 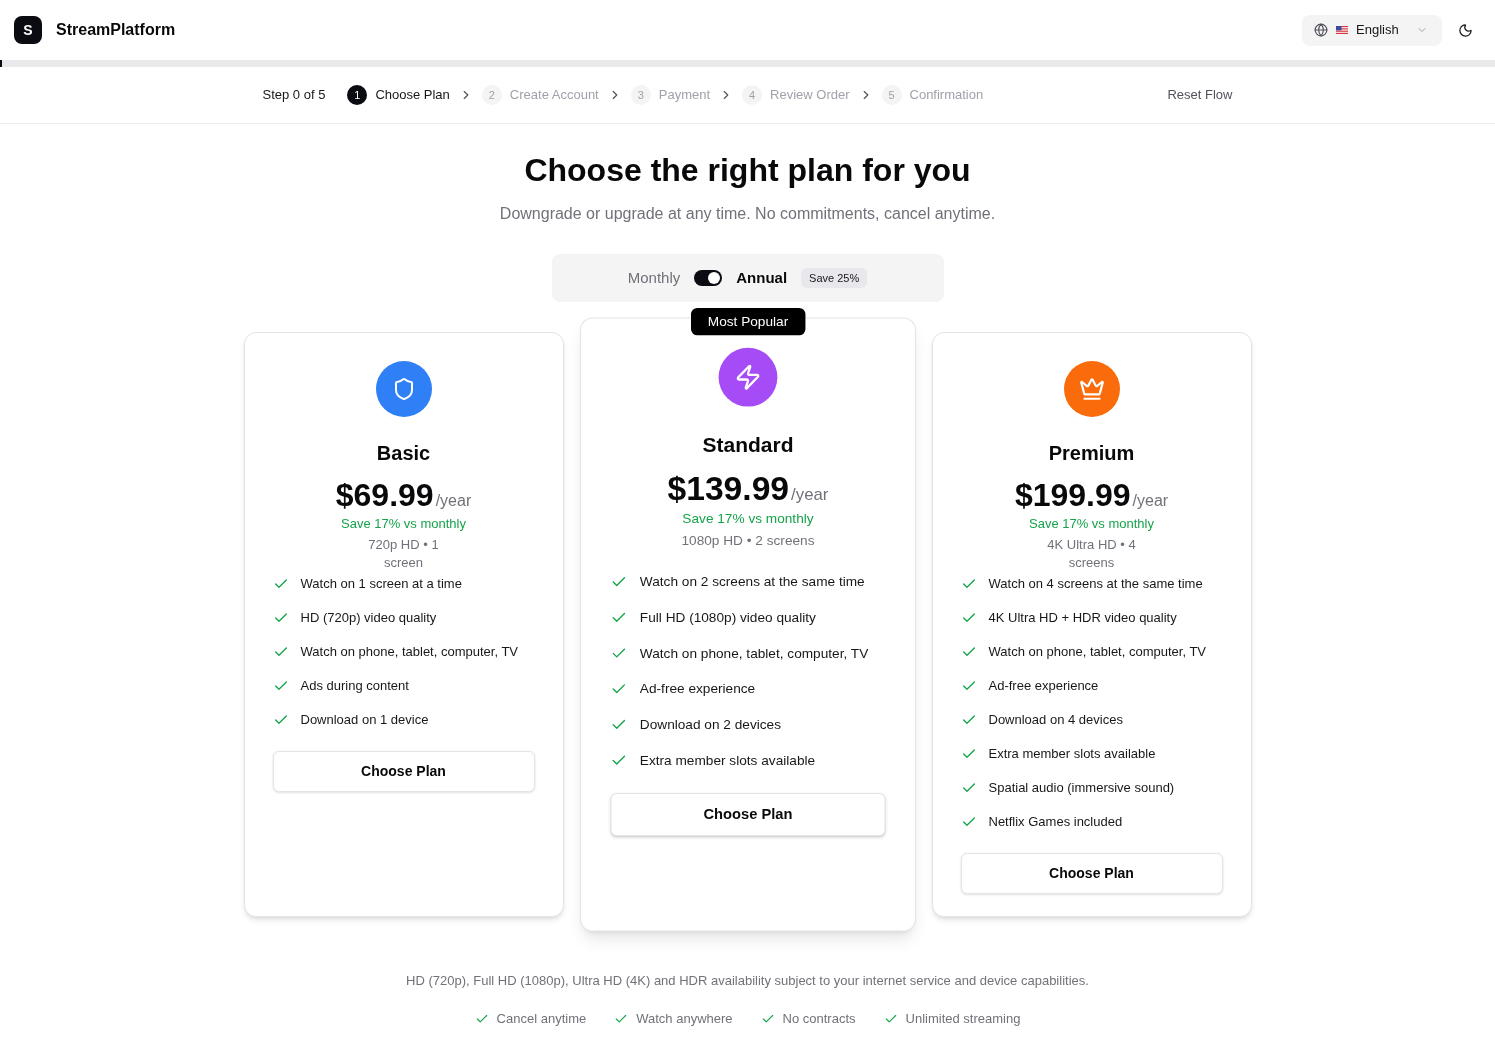 I want to click on step-number: 1, so click(x=357, y=95).